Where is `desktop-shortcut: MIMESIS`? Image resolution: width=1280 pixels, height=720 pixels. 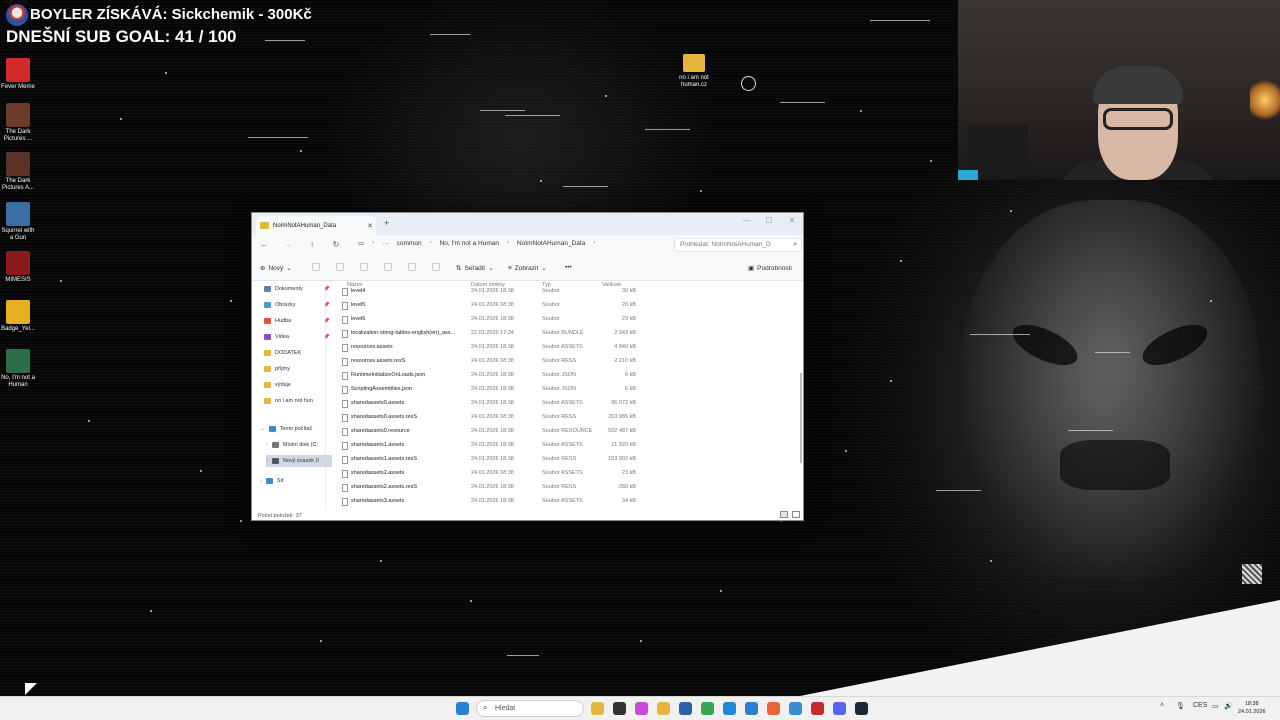 desktop-shortcut: MIMESIS is located at coordinates (18, 267).